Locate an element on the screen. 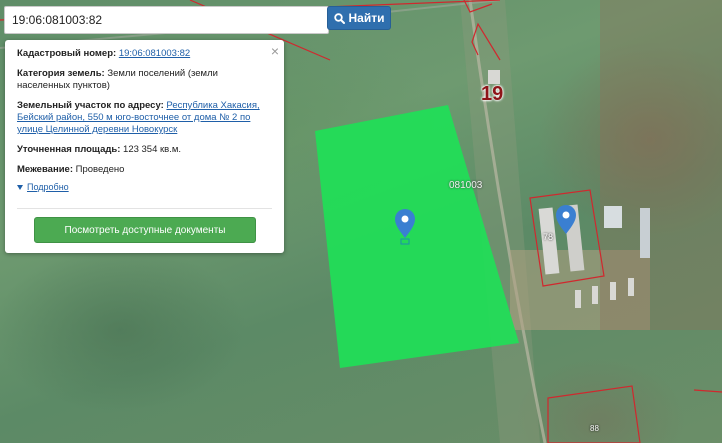  plot-number-label: 88 is located at coordinates (594, 428).